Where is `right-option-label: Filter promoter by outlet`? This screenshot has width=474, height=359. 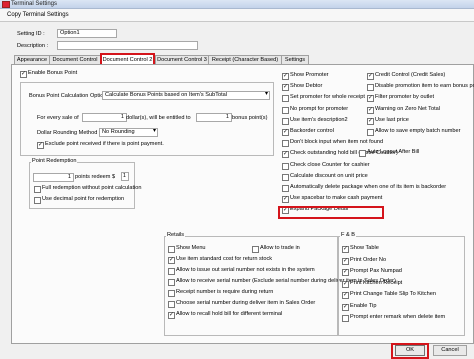 right-option-label: Filter promoter by outlet is located at coordinates (405, 97).